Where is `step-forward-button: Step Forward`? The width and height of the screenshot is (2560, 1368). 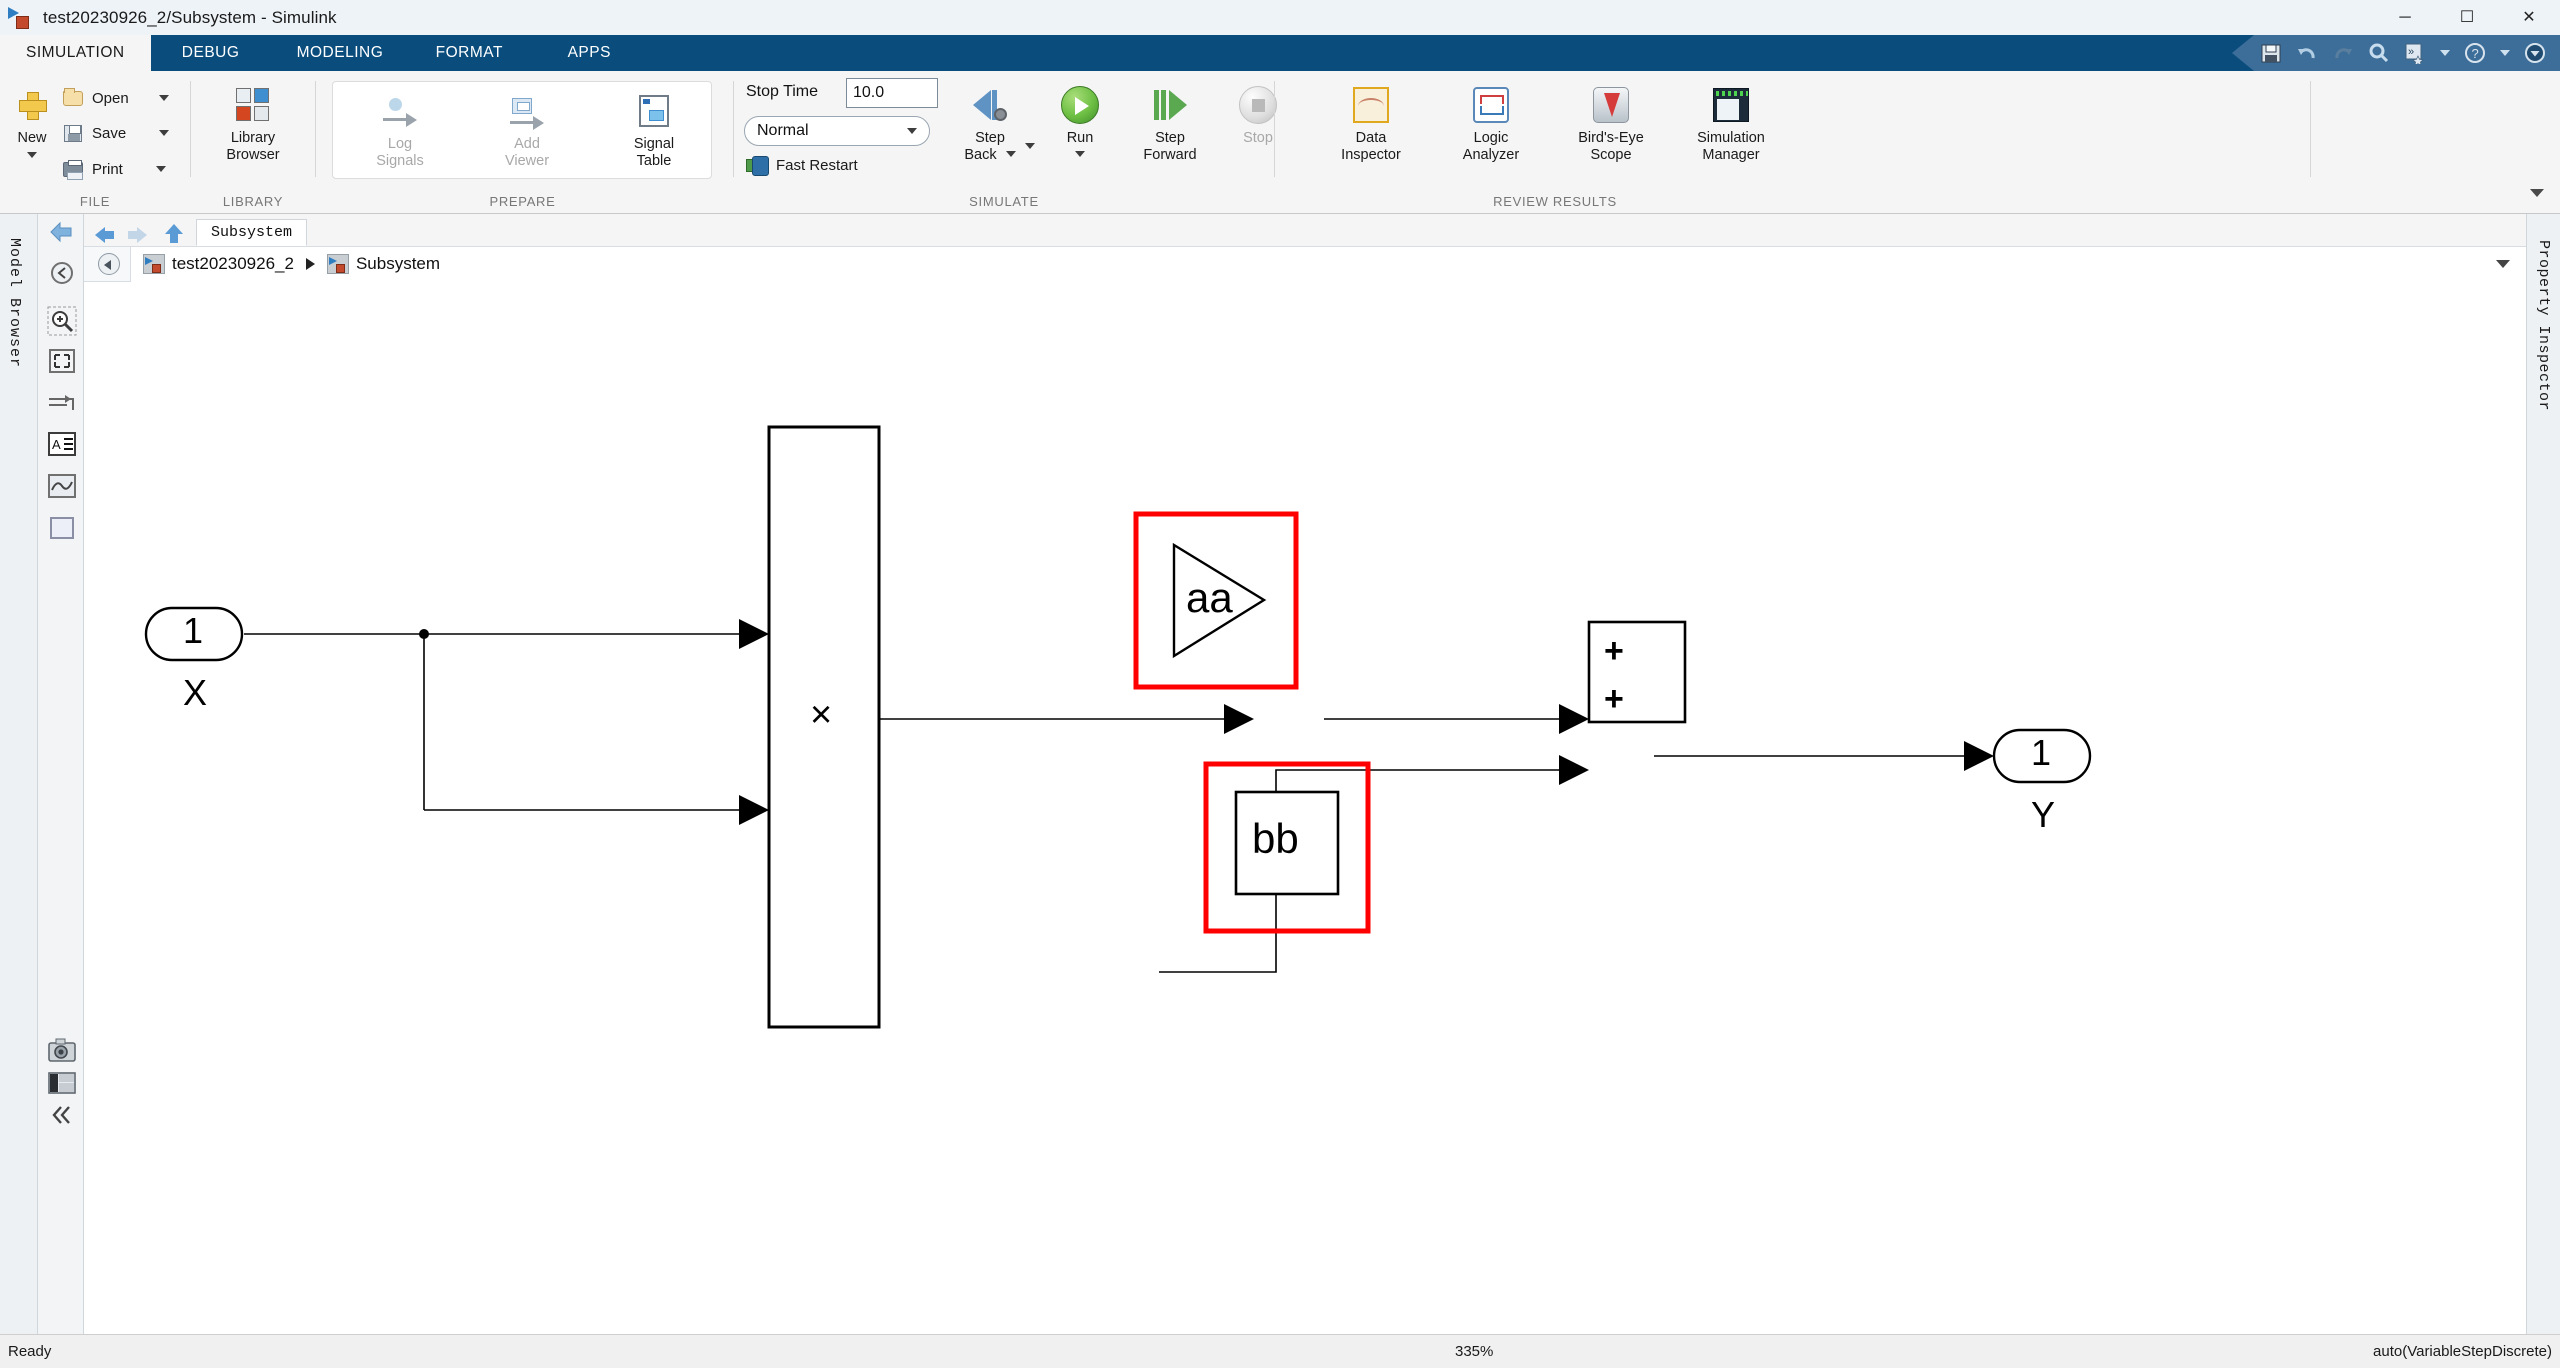
step-forward-button: Step Forward is located at coordinates (1170, 123).